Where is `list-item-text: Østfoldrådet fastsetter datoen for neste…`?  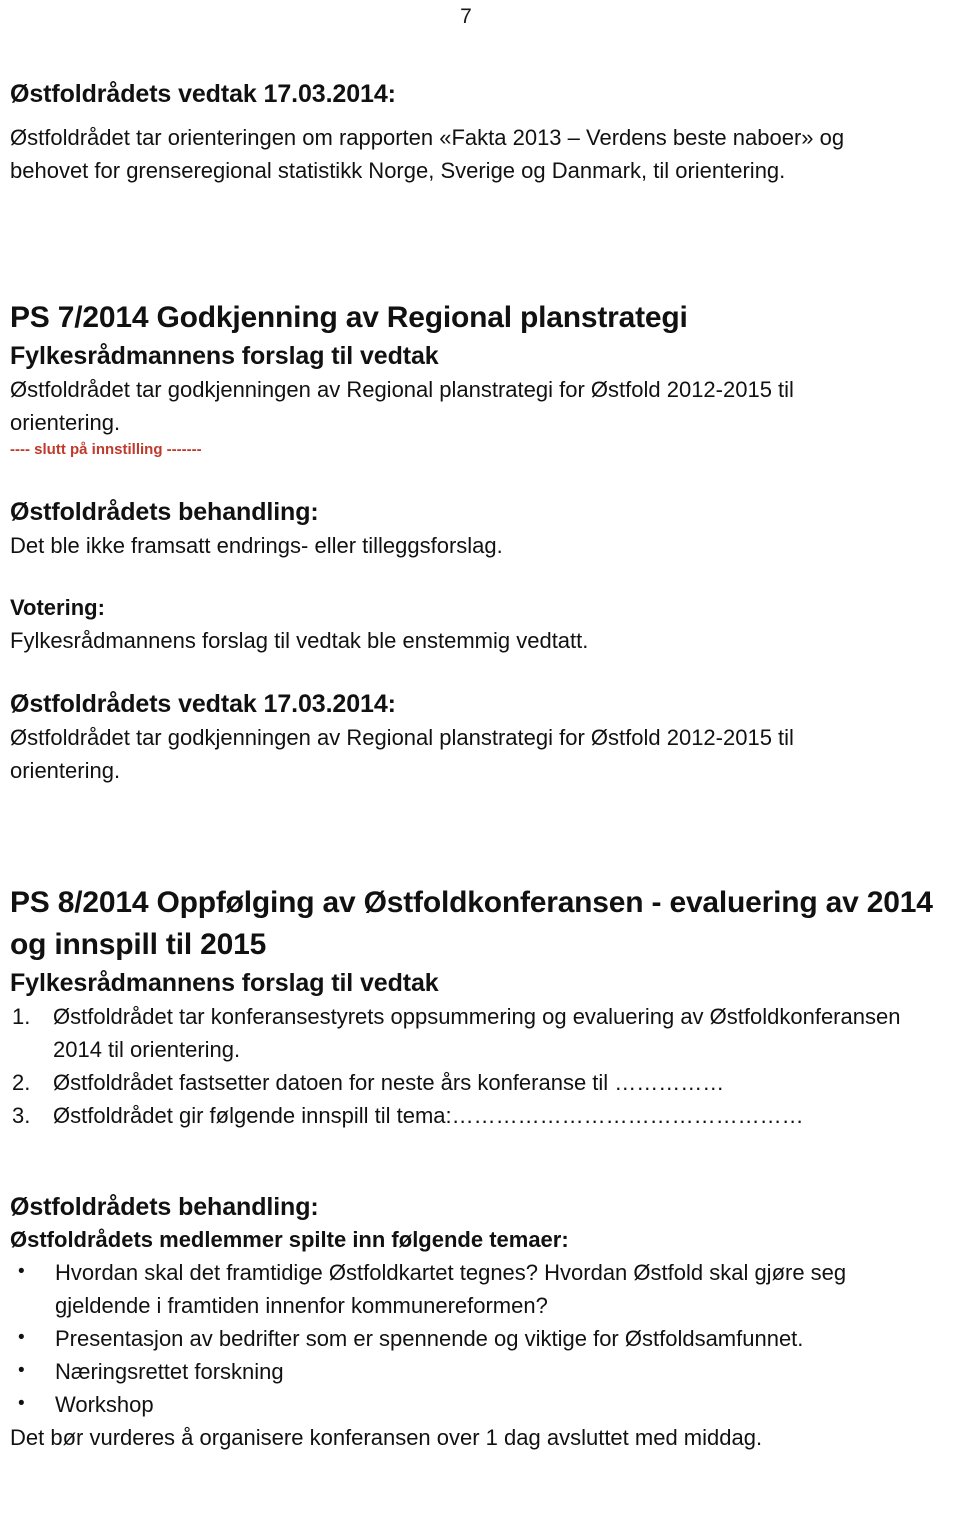
list-item-text: Østfoldrådet fastsetter datoen for neste… is located at coordinates (389, 1082).